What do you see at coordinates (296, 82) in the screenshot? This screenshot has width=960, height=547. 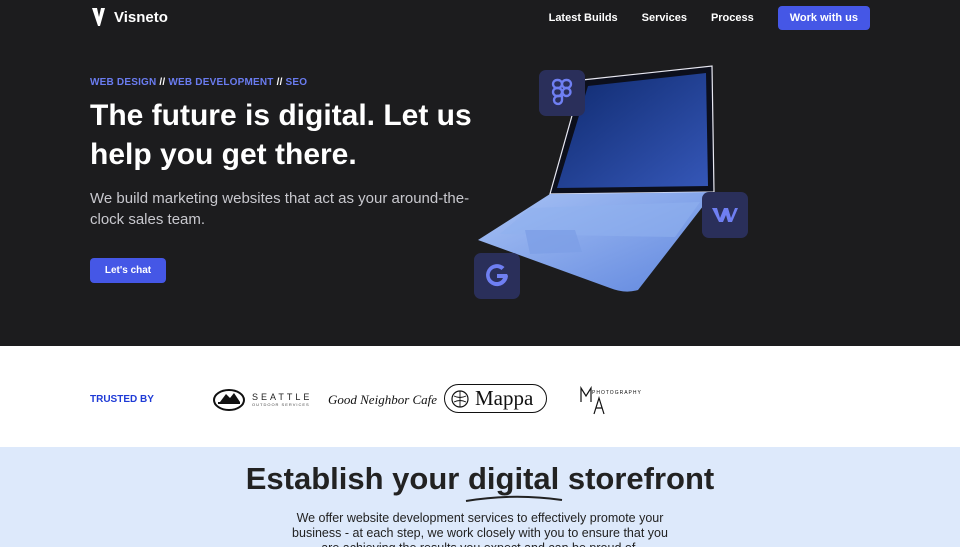 I see `eyebrow-seo: SEO` at bounding box center [296, 82].